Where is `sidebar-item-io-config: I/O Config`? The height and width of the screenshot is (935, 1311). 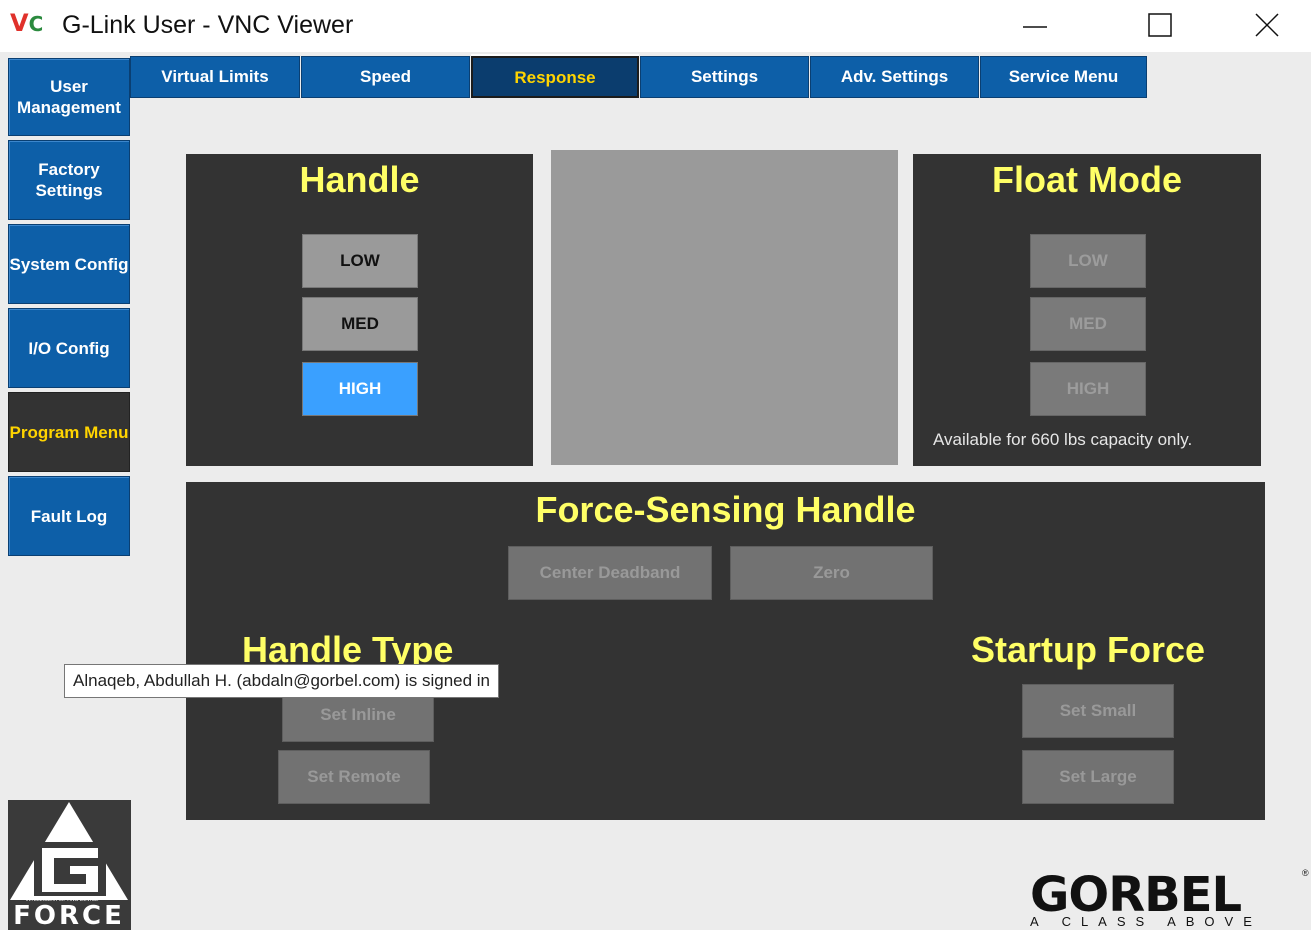 sidebar-item-io-config: I/O Config is located at coordinates (69, 348).